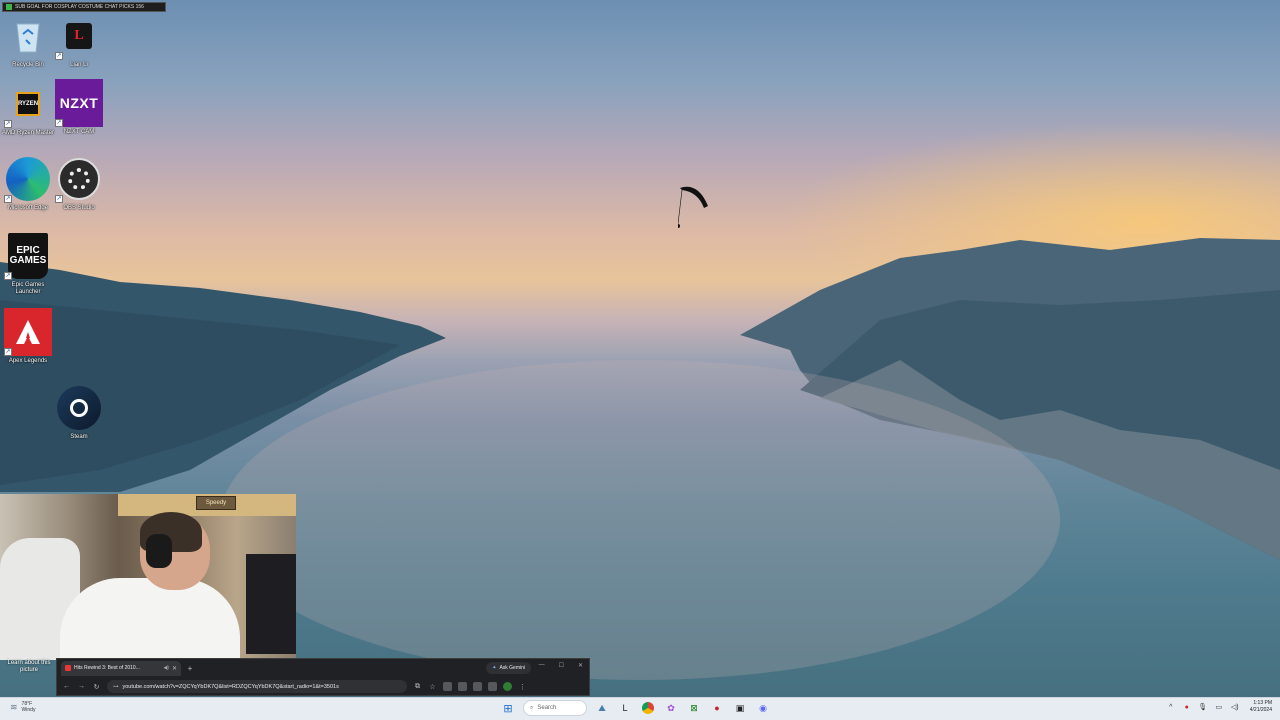  What do you see at coordinates (507, 686) in the screenshot?
I see `profile-avatar-icon` at bounding box center [507, 686].